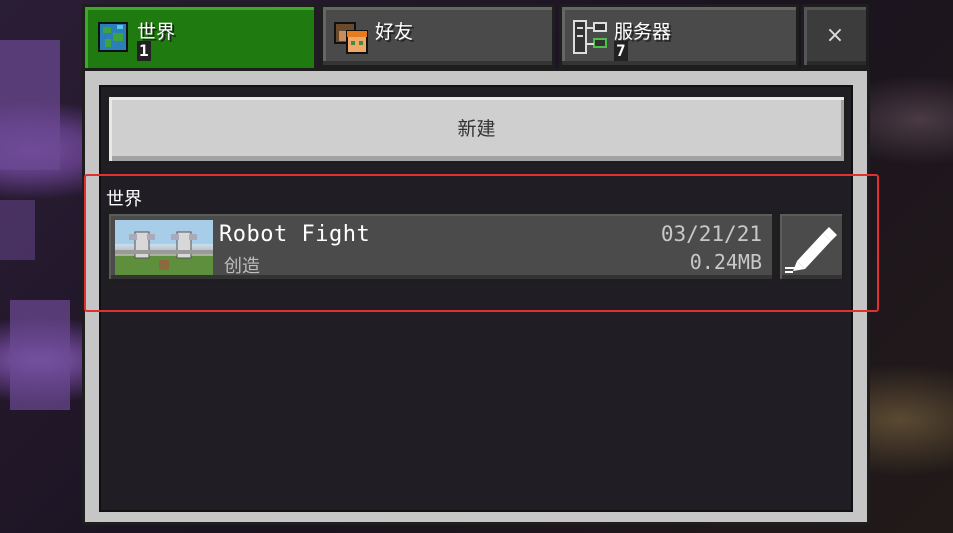  I want to click on server-icon, so click(590, 37).